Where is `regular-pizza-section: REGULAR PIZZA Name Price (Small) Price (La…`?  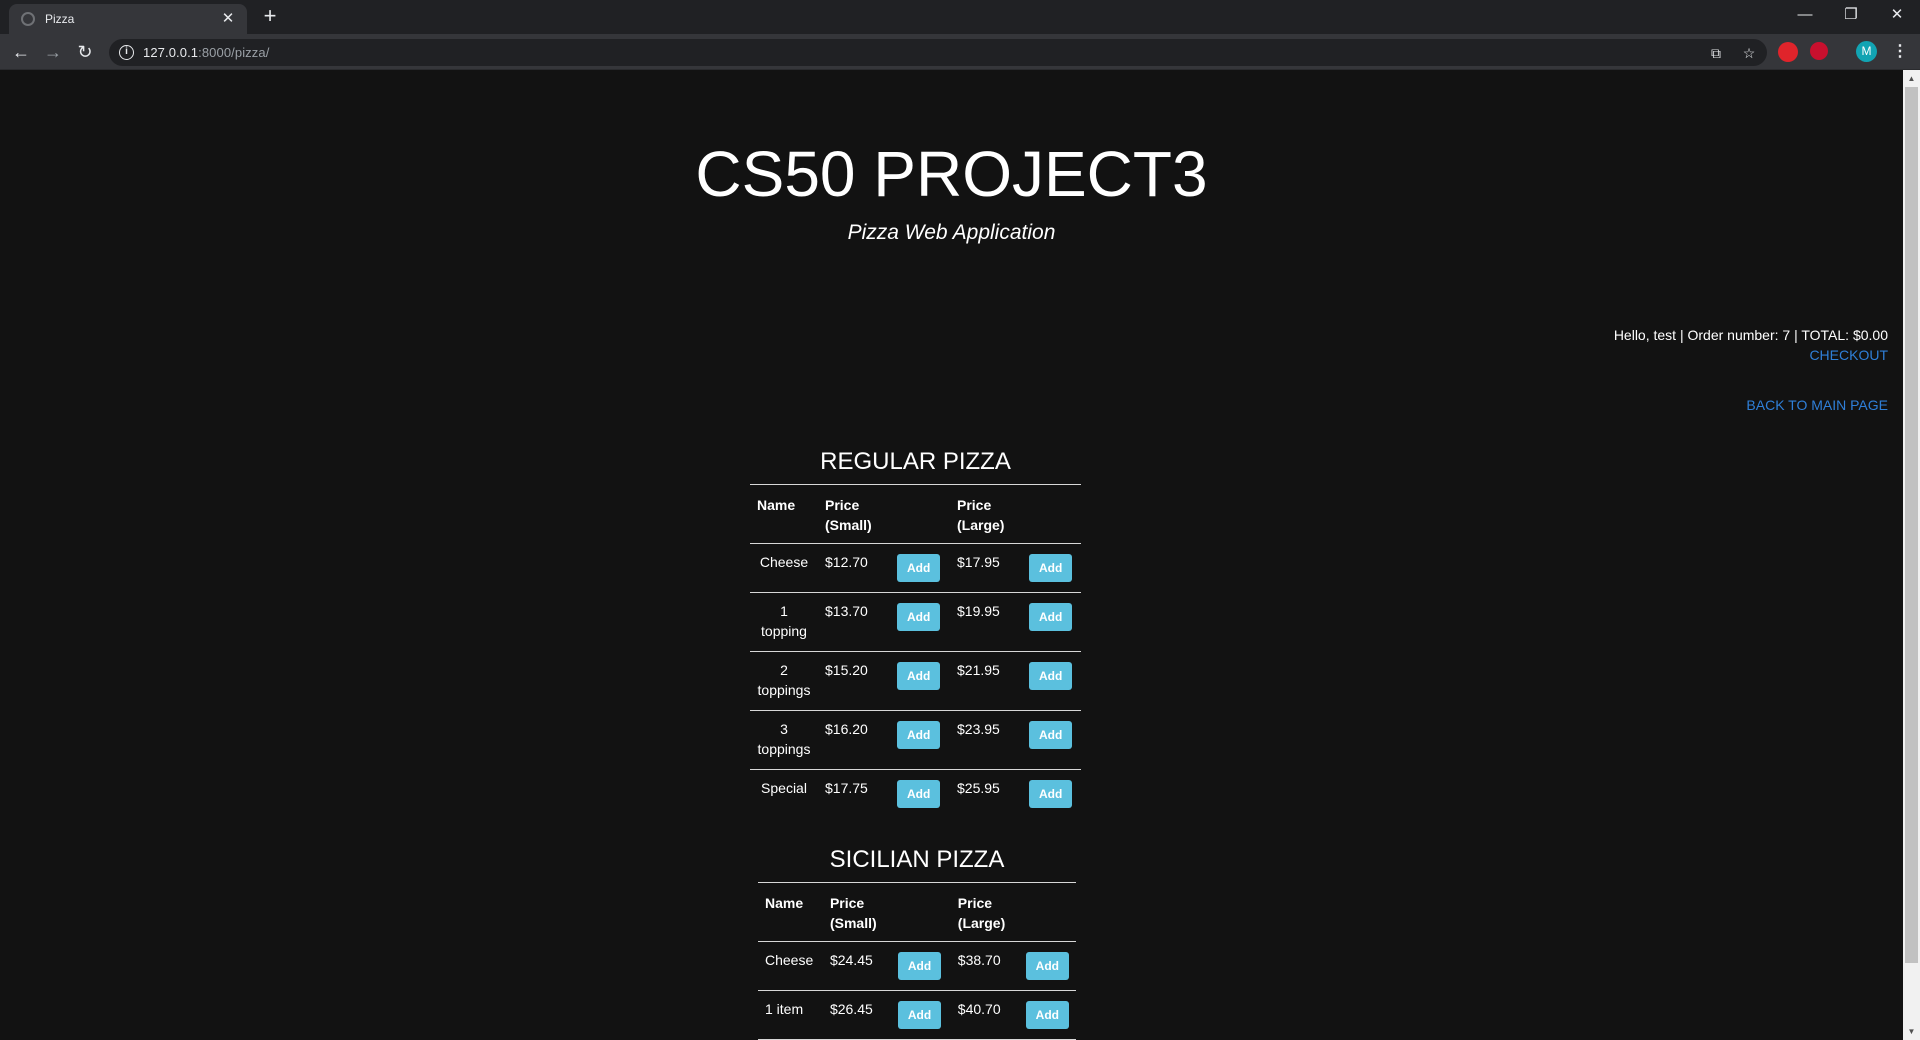 regular-pizza-section: REGULAR PIZZA Name Price (Small) Price (La… is located at coordinates (915, 633).